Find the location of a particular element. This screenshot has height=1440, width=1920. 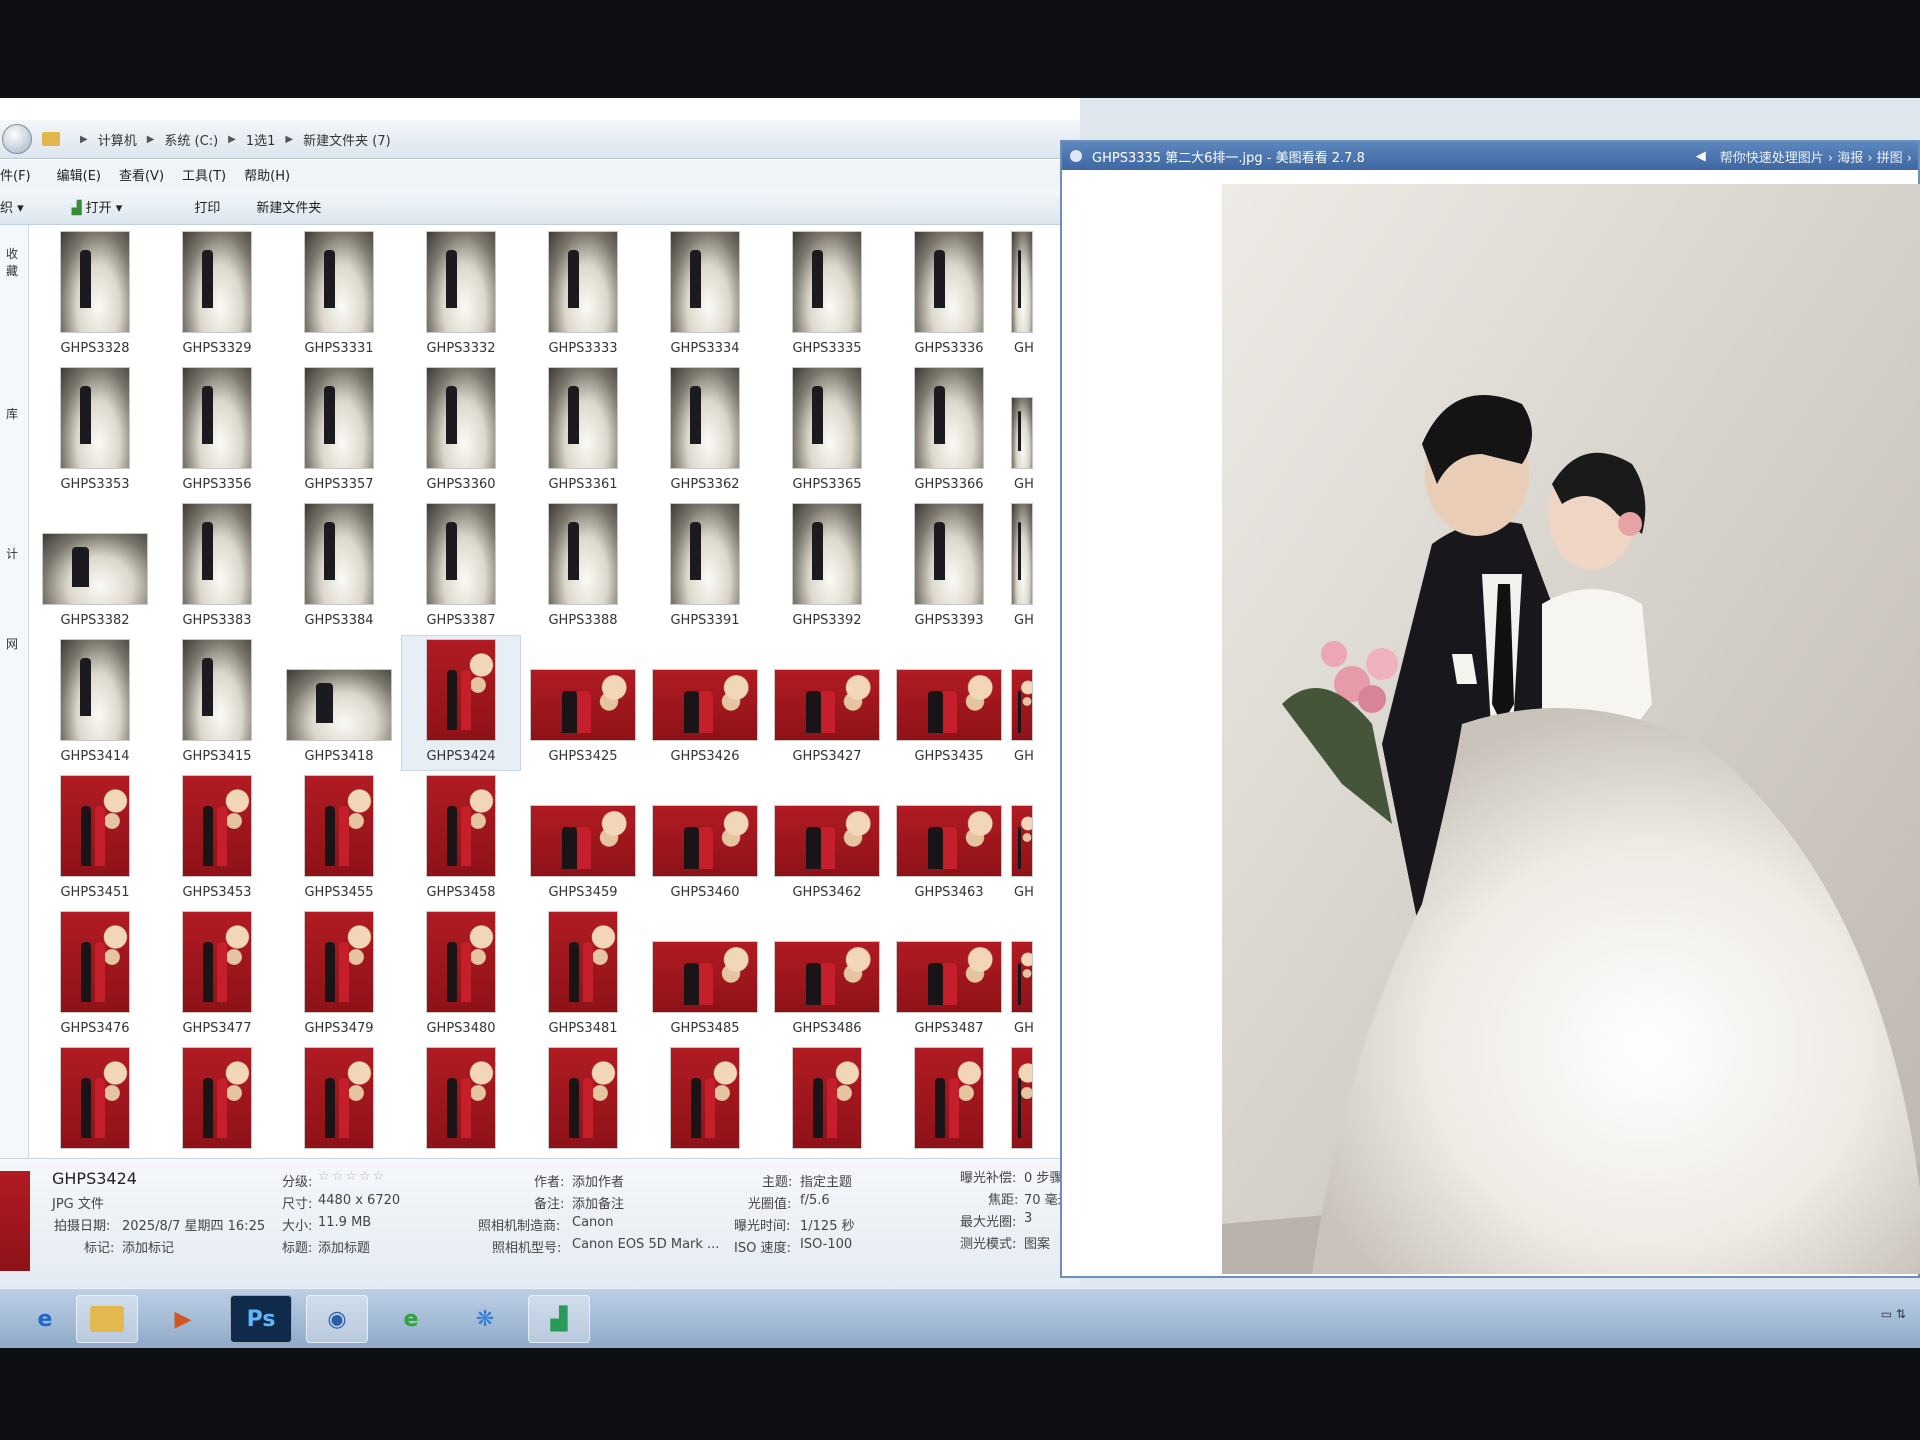

file-item: GHPS3459 is located at coordinates (583, 839).